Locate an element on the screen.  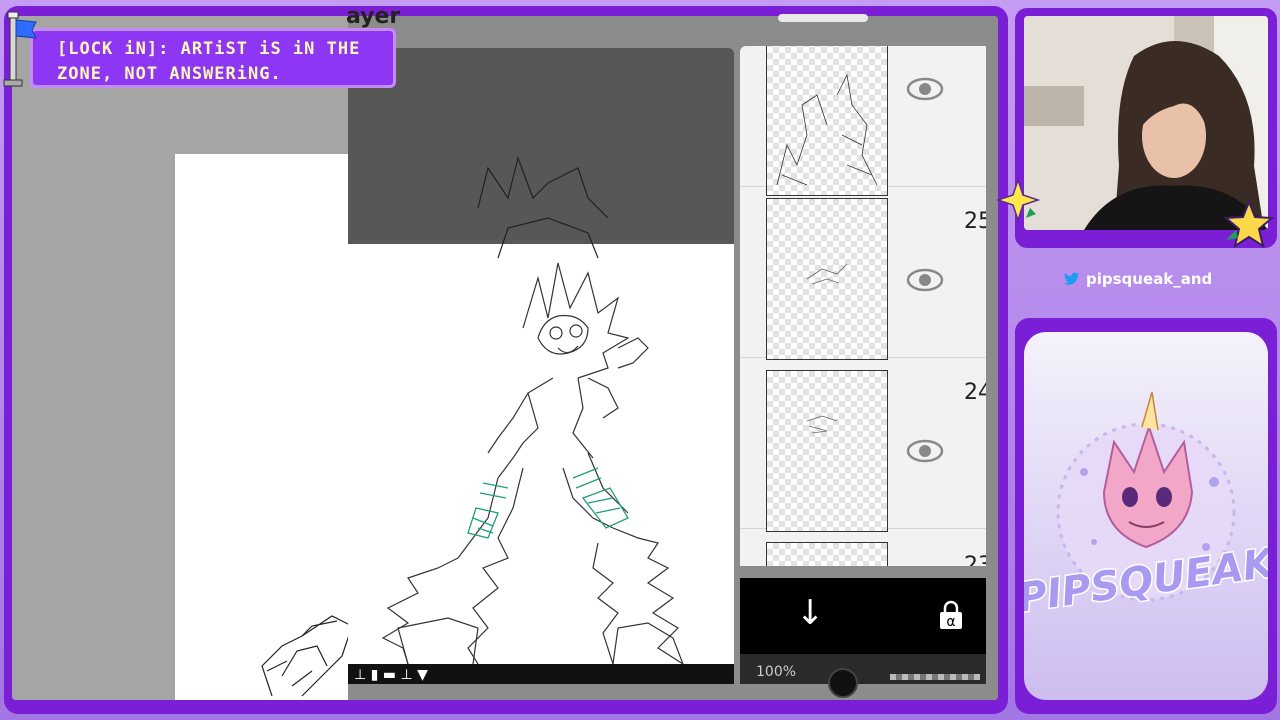
layer-number: 23 is located at coordinates (975, 559).